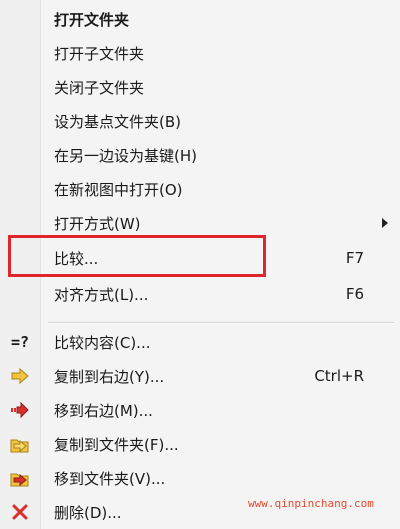  Describe the element at coordinates (20, 512) in the screenshot. I see `delete-x-icon` at that location.